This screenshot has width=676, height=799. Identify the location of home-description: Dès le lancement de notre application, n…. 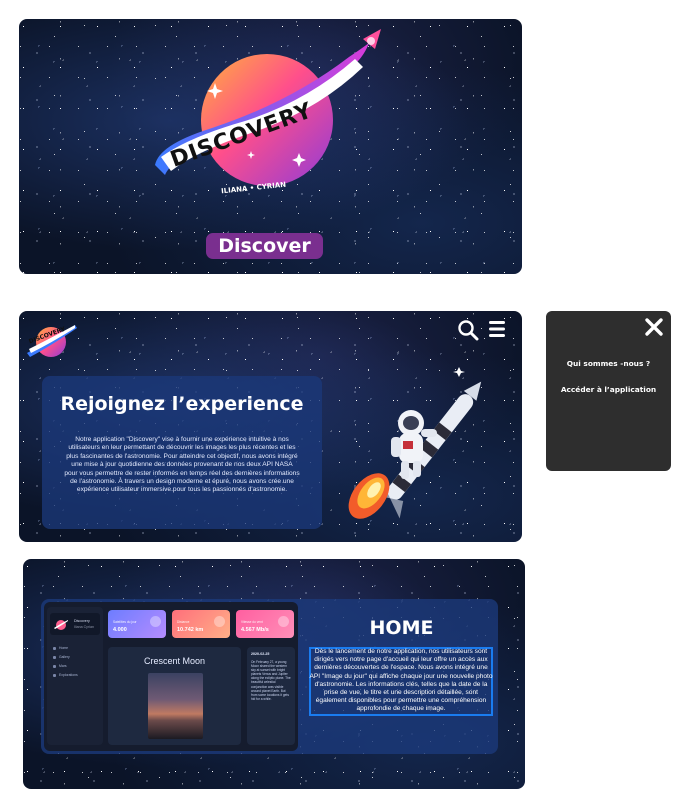
(401, 680).